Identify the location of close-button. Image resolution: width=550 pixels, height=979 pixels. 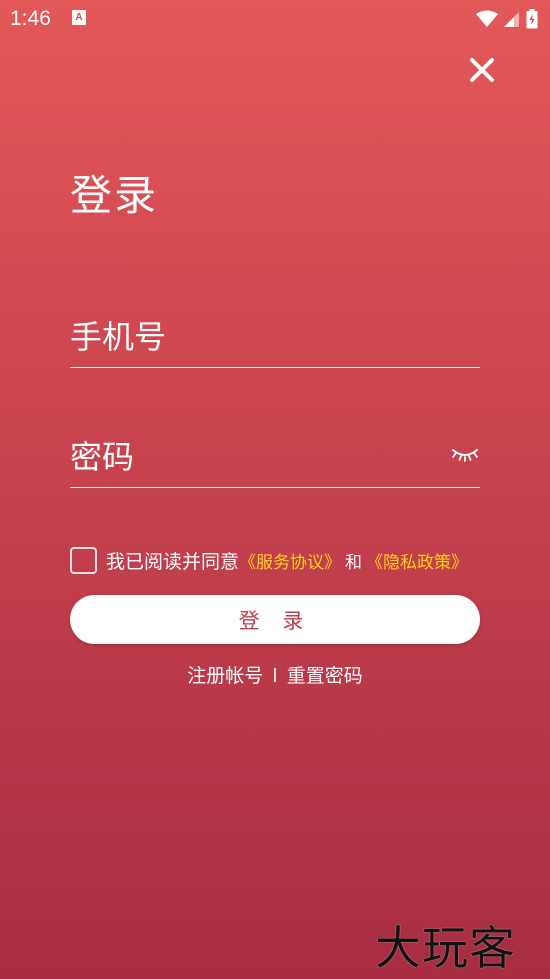
(482, 70).